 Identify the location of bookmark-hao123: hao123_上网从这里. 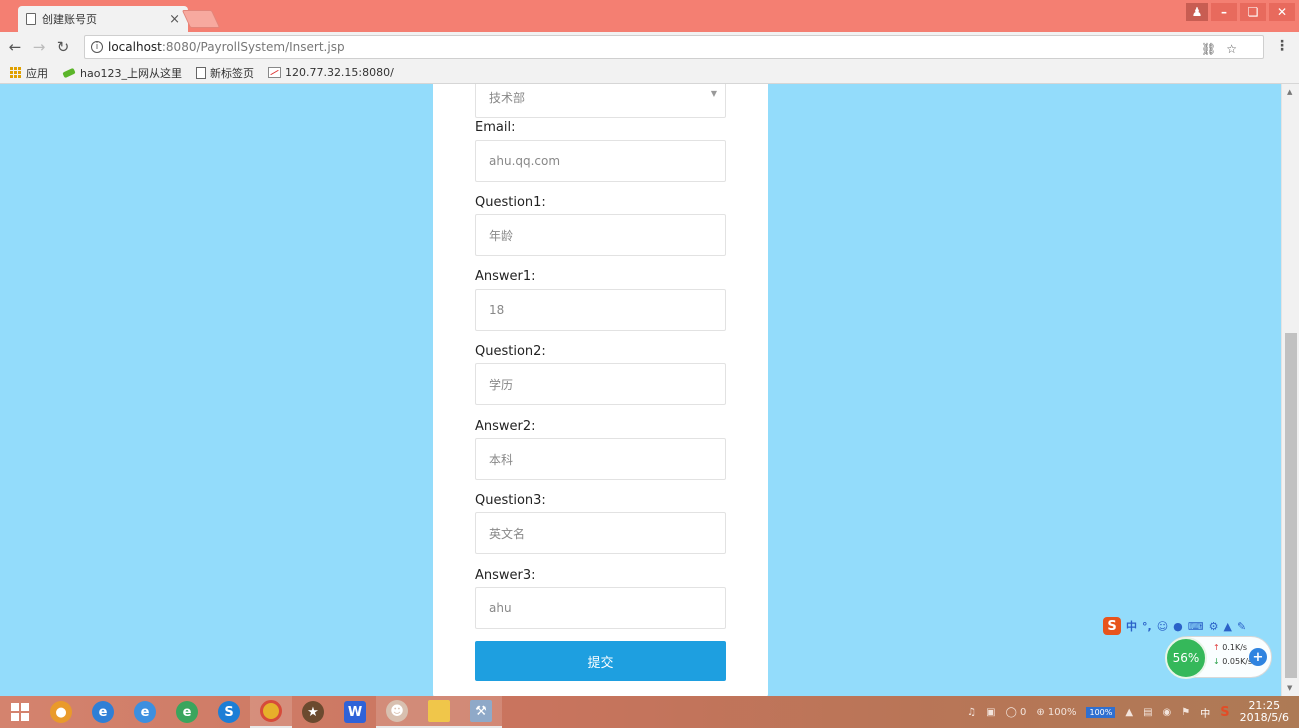
(122, 73).